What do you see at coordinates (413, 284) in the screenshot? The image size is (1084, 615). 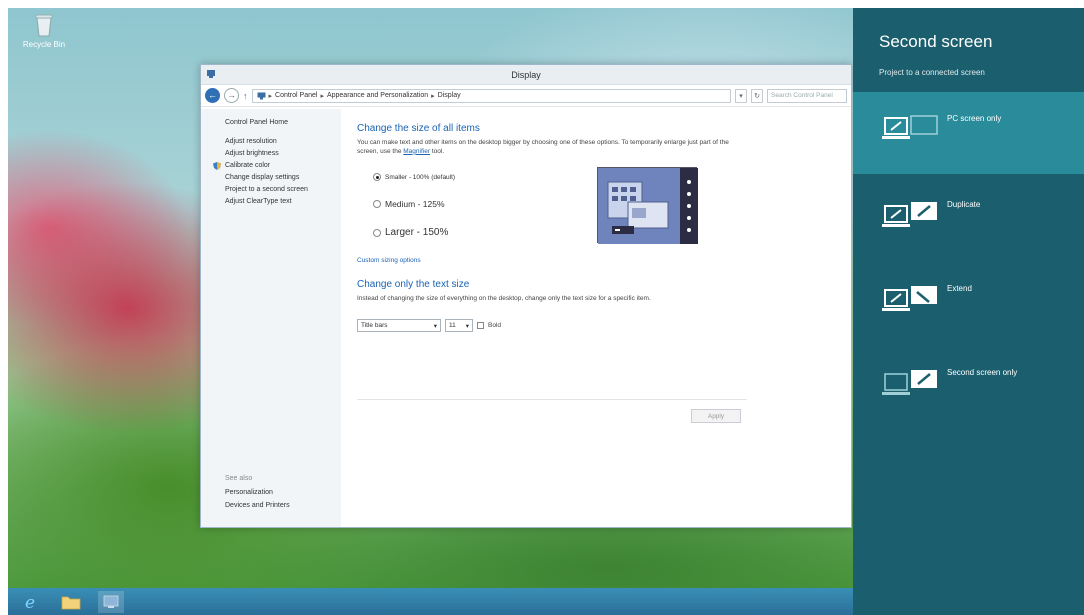 I see `text-size-heading: Change only the text size` at bounding box center [413, 284].